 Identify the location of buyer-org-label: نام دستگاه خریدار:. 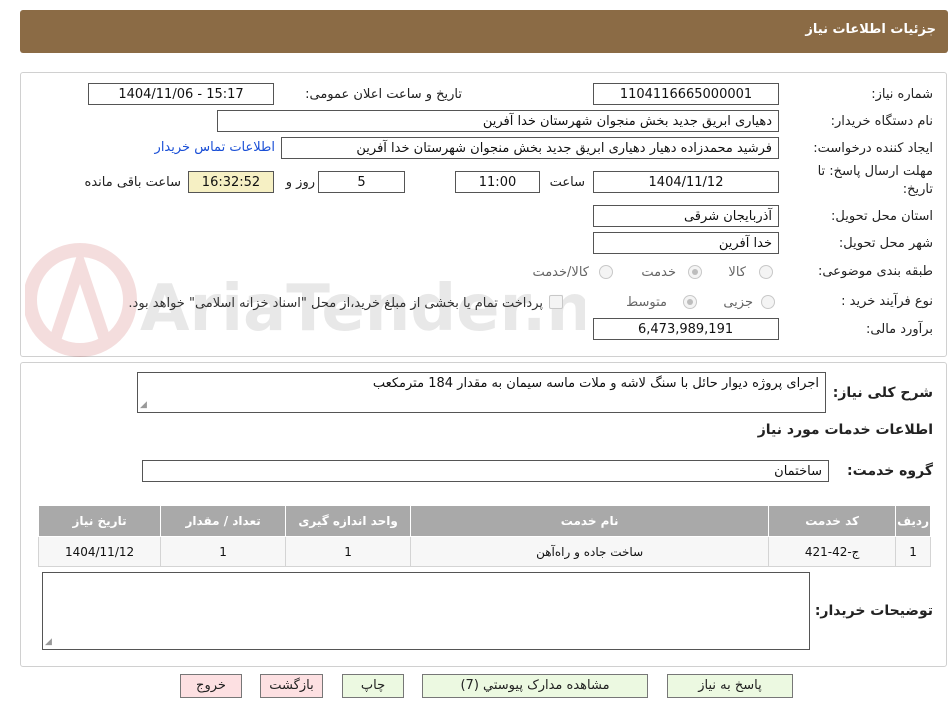
(881, 121).